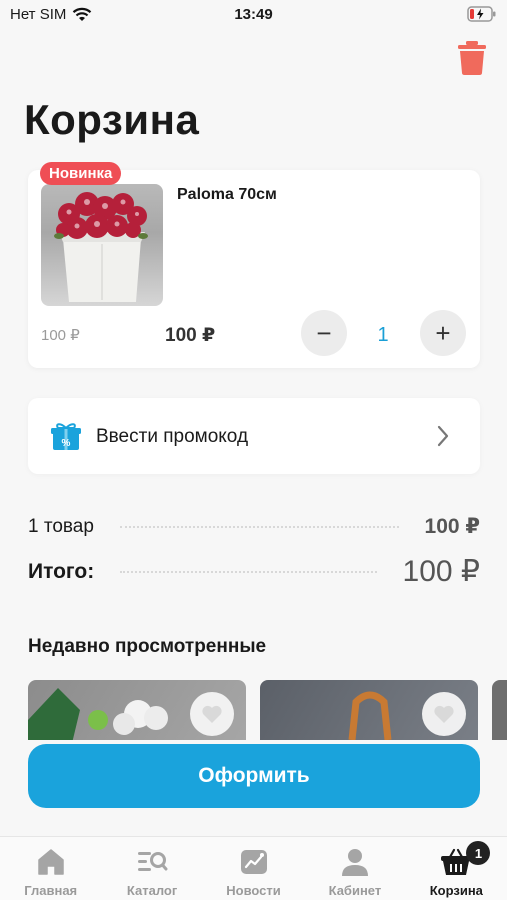 The width and height of the screenshot is (507, 900). I want to click on items-count-row: 1 товар 100 ₽, so click(254, 526).